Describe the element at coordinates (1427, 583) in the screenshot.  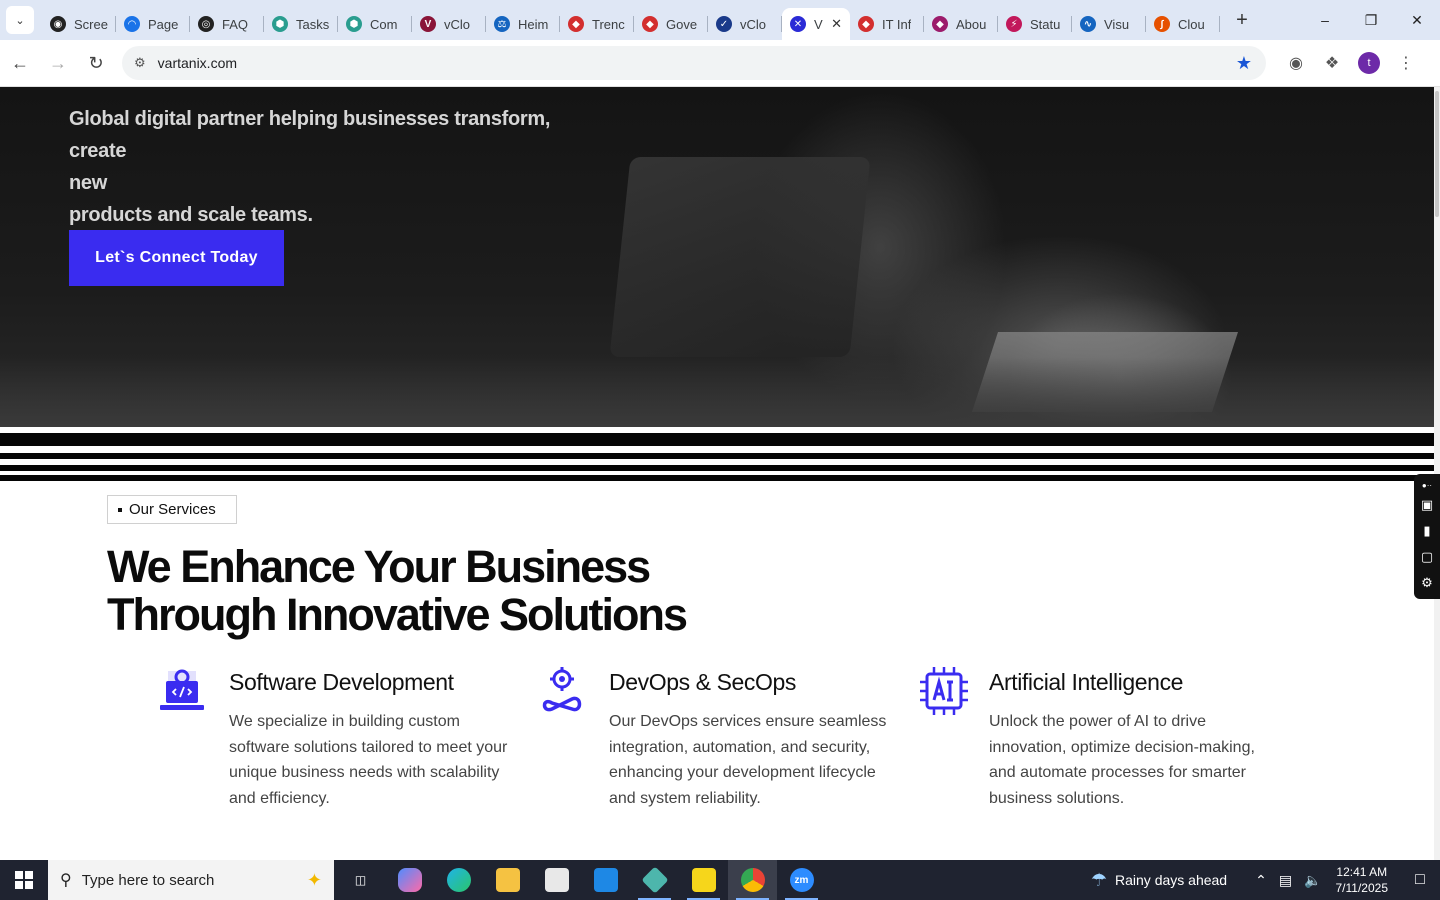
I see `gear-icon: ⚙` at that location.